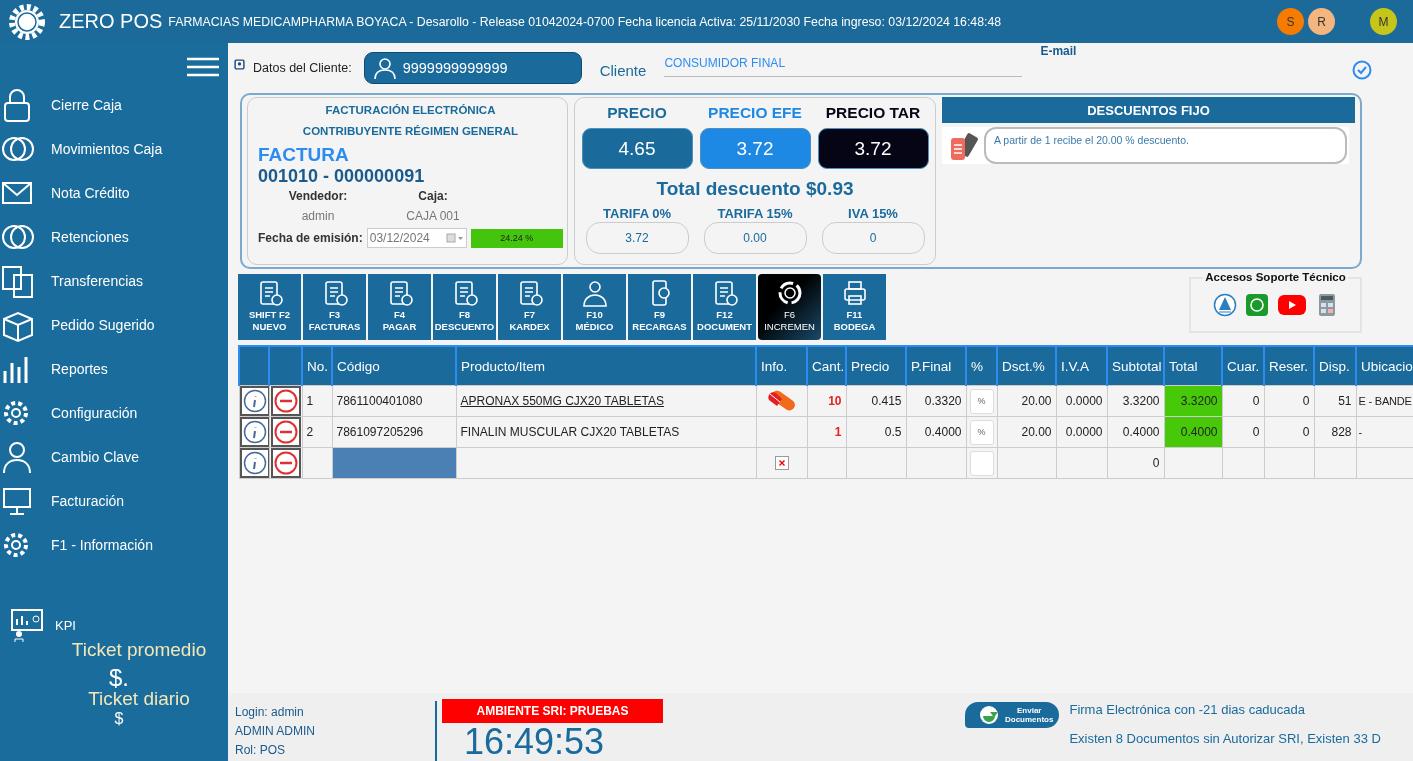 The width and height of the screenshot is (1413, 761). I want to click on support-title: Accesos Soporte Técnico, so click(1275, 277).